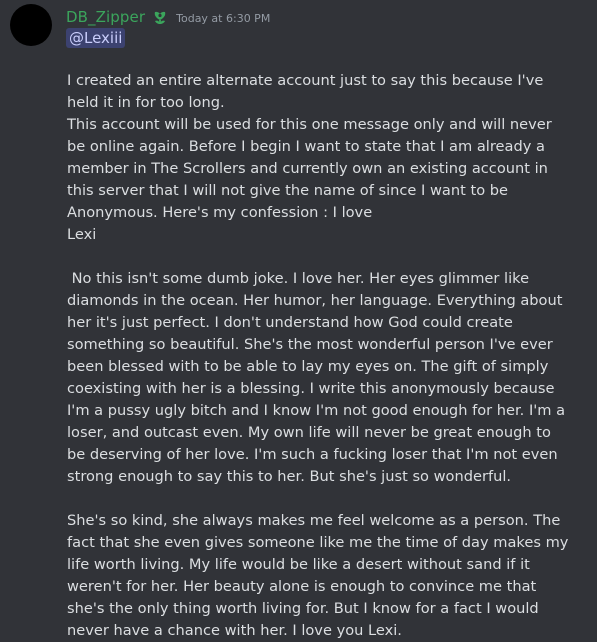  What do you see at coordinates (160, 17) in the screenshot?
I see `leaf-badge-icon` at bounding box center [160, 17].